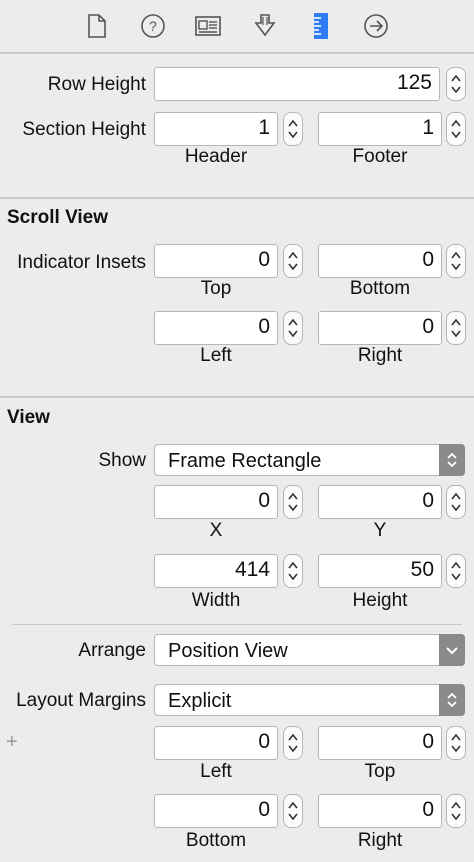  Describe the element at coordinates (237, 624) in the screenshot. I see `view-divider` at that location.